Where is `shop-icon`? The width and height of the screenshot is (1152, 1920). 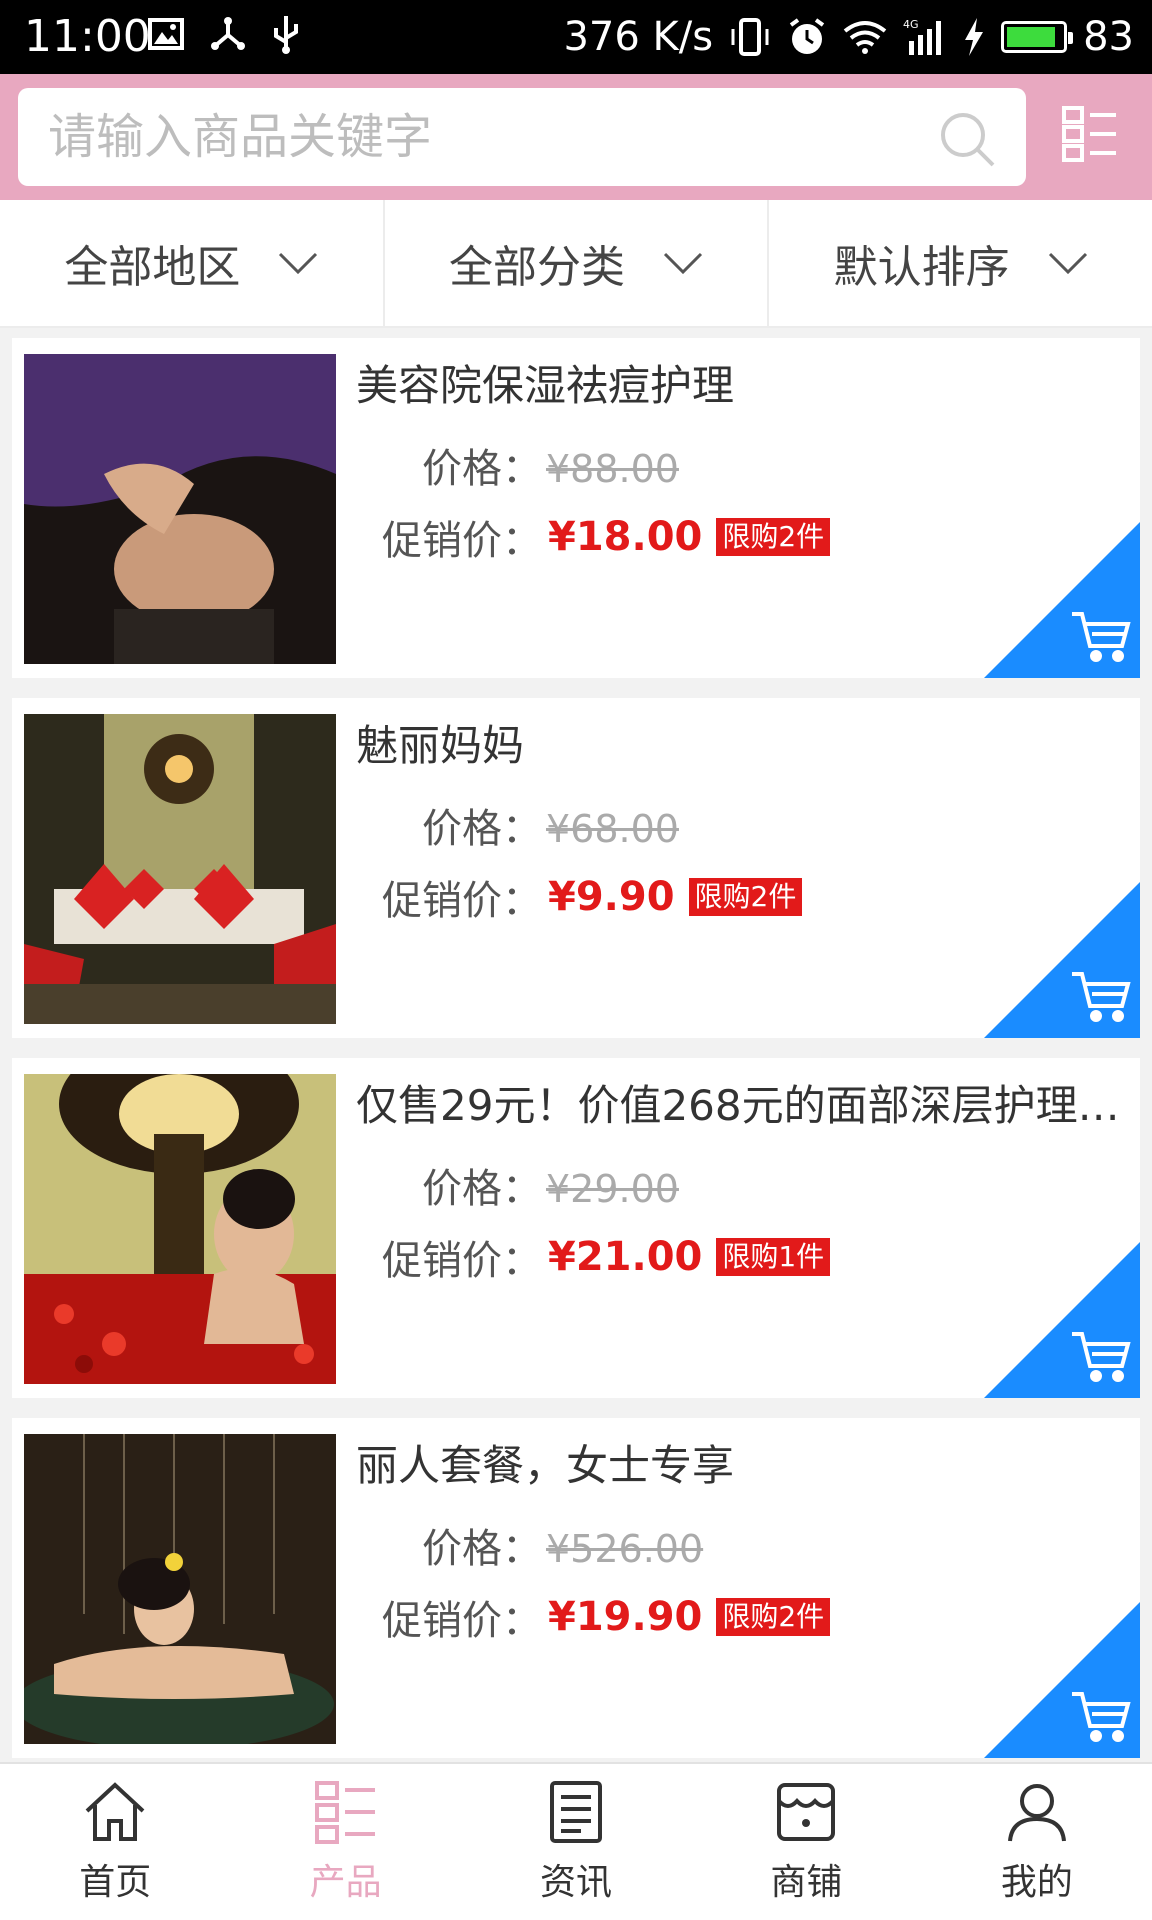 shop-icon is located at coordinates (806, 1812).